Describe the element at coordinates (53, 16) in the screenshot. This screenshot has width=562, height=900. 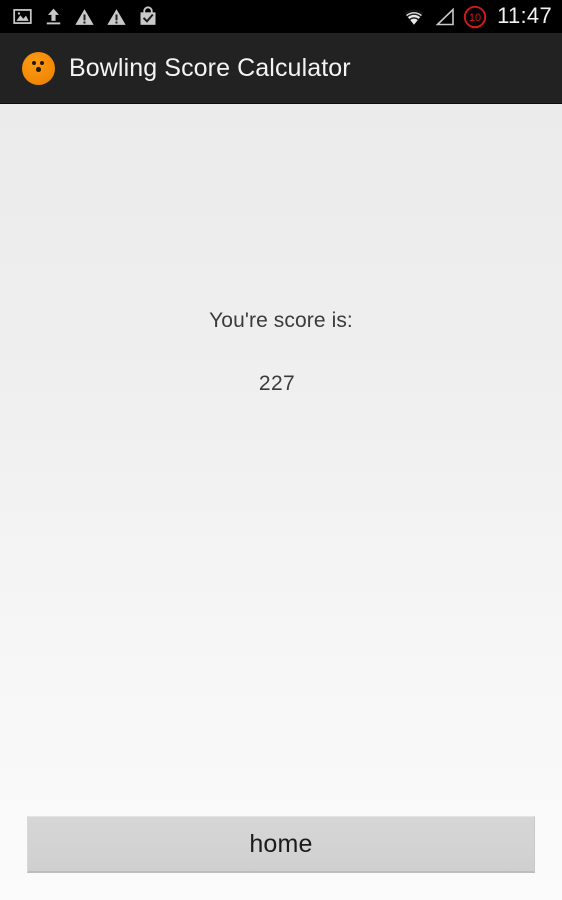
I see `upload-icon` at that location.